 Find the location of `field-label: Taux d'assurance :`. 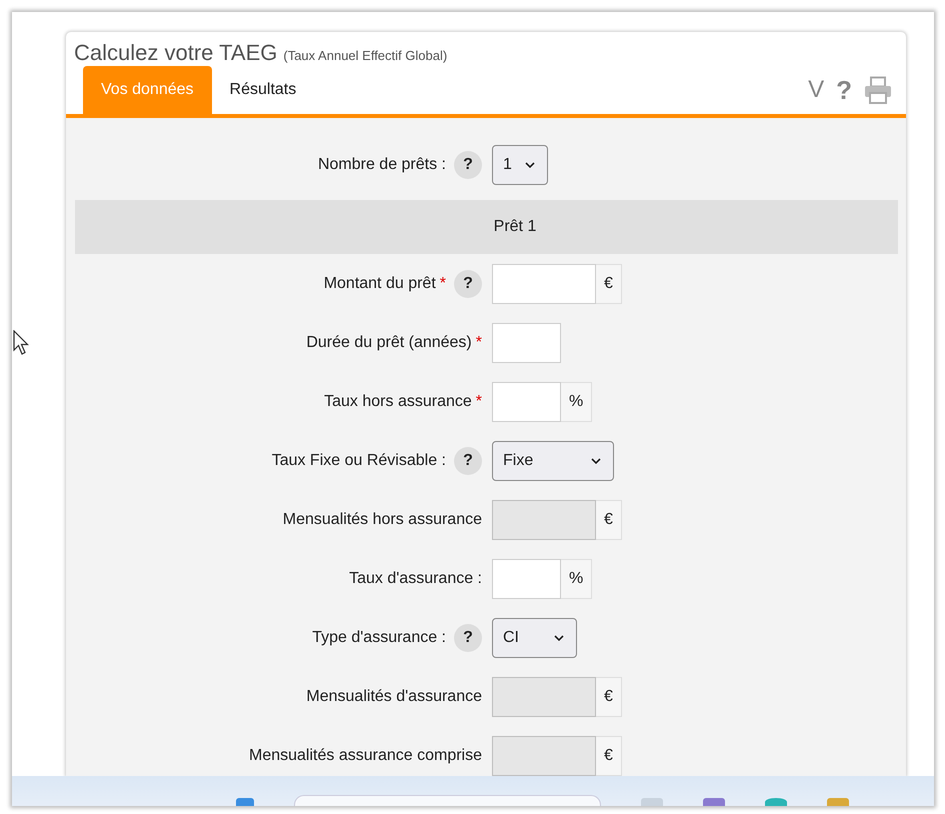

field-label: Taux d'assurance : is located at coordinates (415, 579).